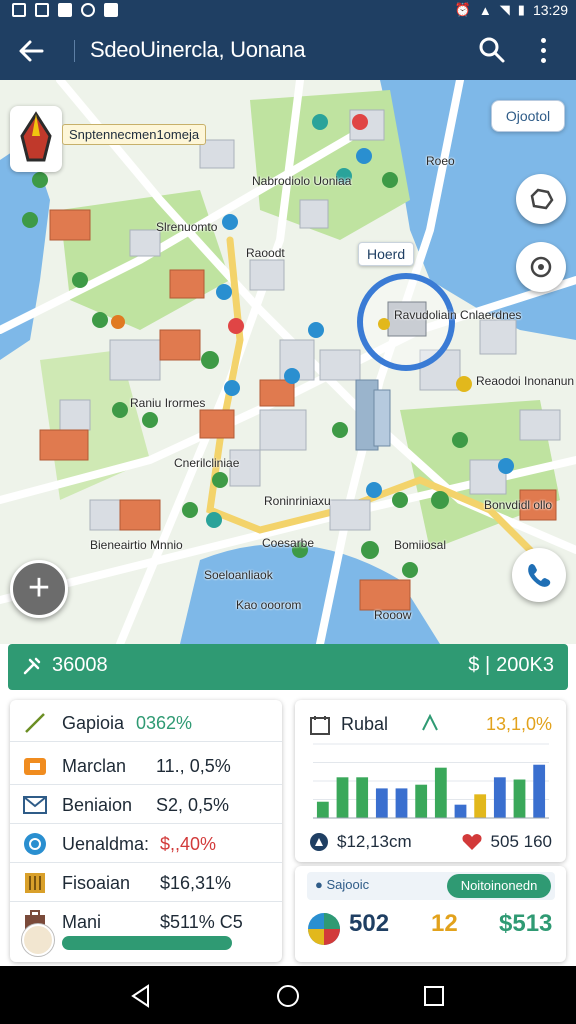  I want to click on business-logo, so click(36, 139).